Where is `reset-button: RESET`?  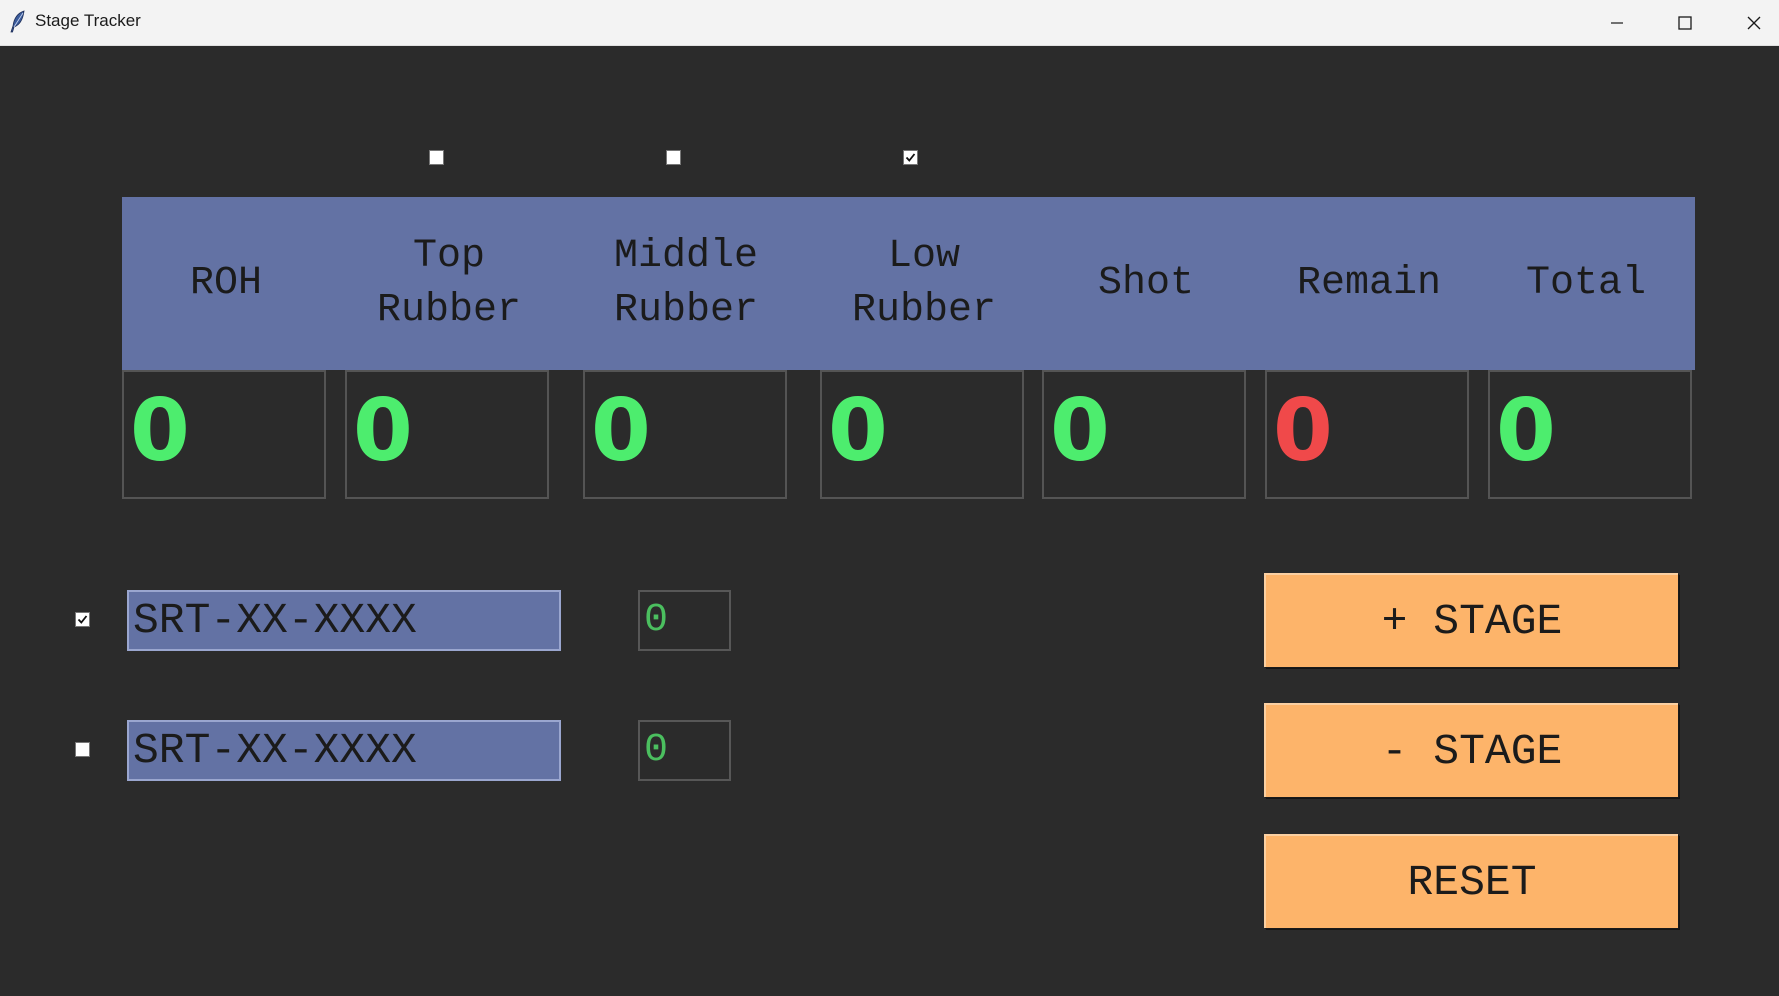 reset-button: RESET is located at coordinates (1471, 881).